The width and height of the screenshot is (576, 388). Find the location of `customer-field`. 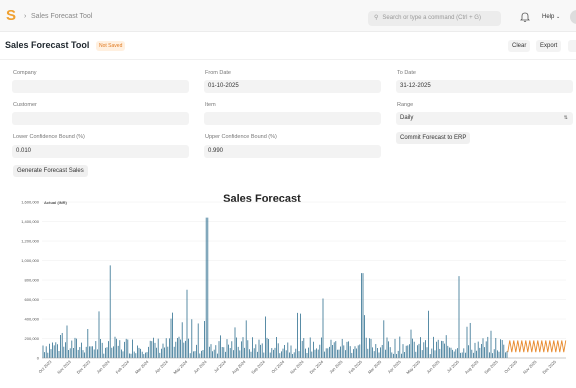

customer-field is located at coordinates (100, 118).